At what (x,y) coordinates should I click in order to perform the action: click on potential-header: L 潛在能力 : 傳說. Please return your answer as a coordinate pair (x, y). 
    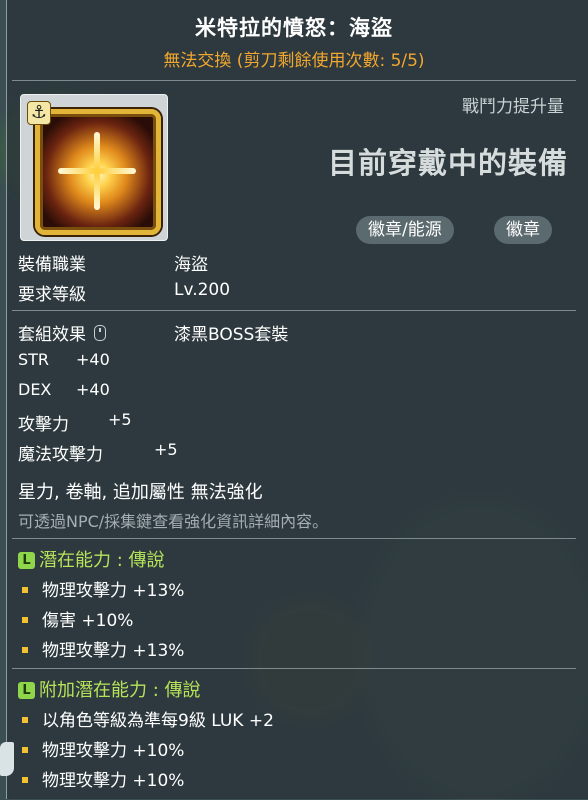
    Looking at the image, I should click on (91, 559).